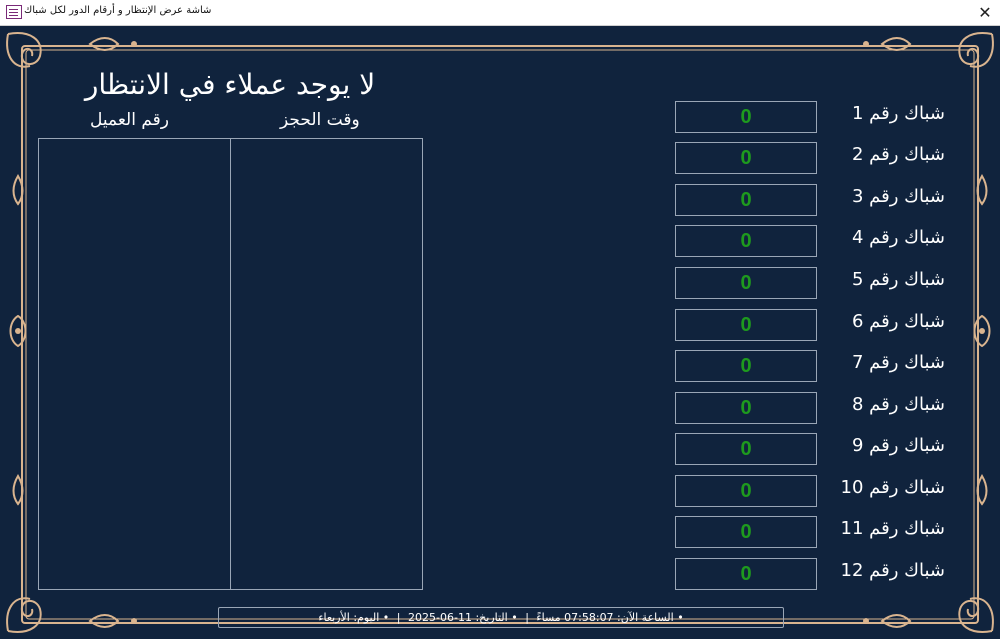 Image resolution: width=1000 pixels, height=639 pixels. What do you see at coordinates (820, 201) in the screenshot?
I see `window-row-3: 0 شباك رقم 3` at bounding box center [820, 201].